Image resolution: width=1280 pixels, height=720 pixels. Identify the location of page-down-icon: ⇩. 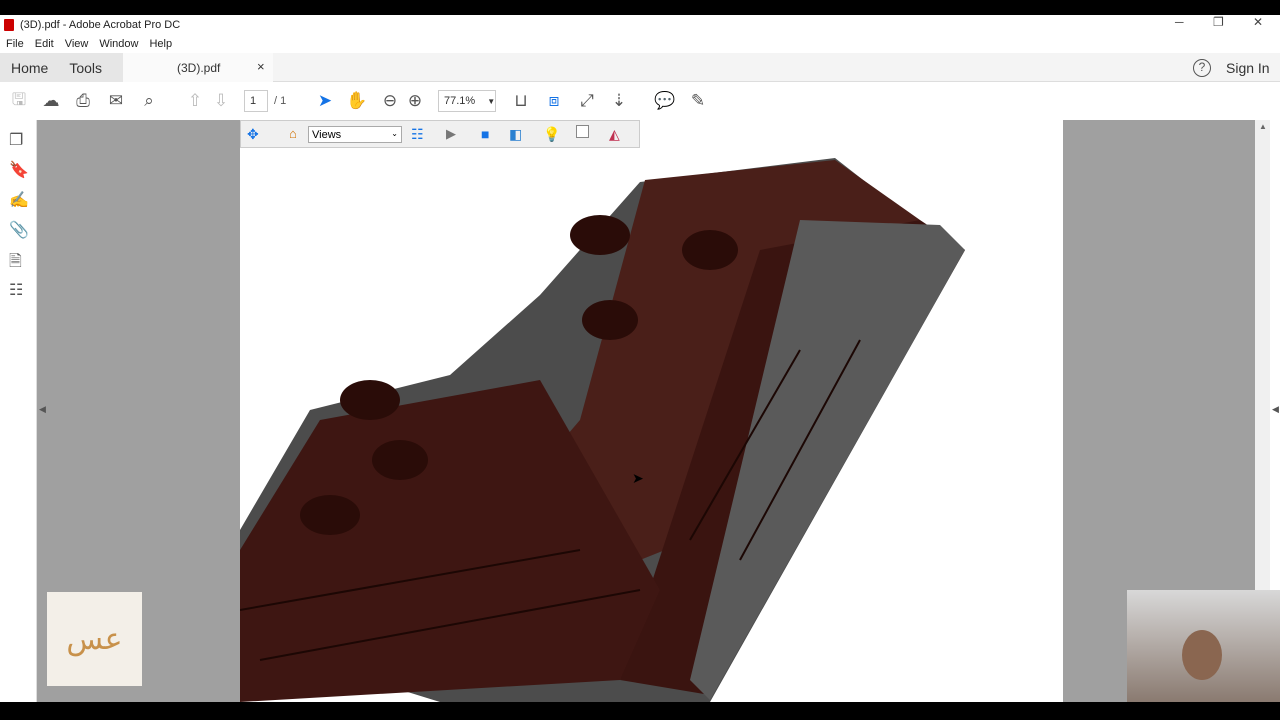
(221, 101).